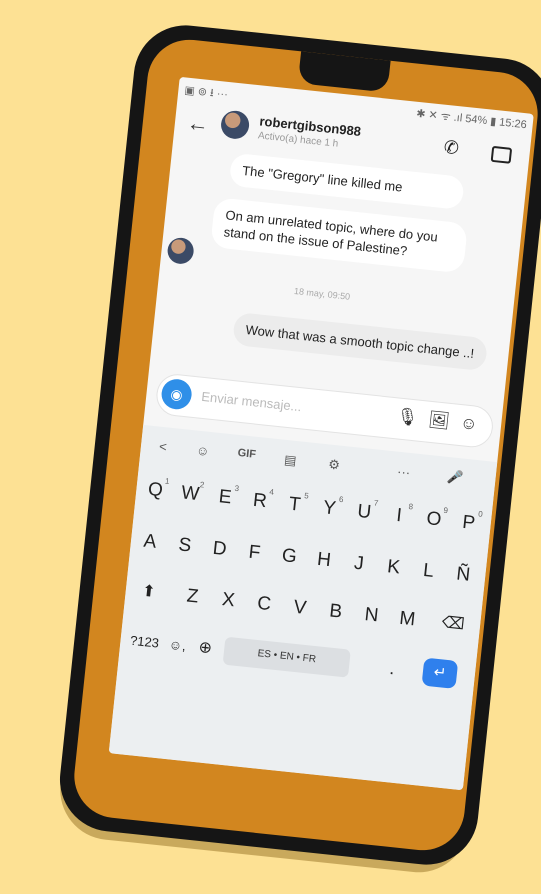 The height and width of the screenshot is (894, 541). What do you see at coordinates (463, 575) in the screenshot?
I see `key-n-tilde: Ñ` at bounding box center [463, 575].